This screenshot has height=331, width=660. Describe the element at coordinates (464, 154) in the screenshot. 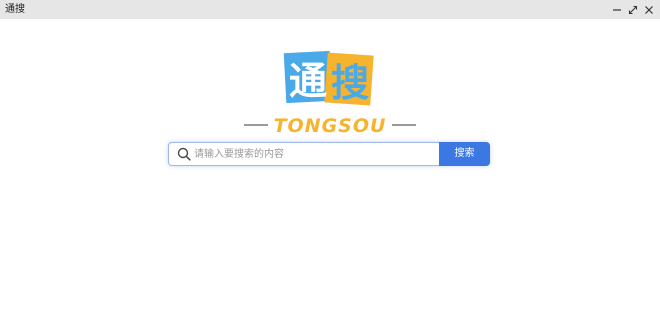

I see `search-button: 搜索` at that location.